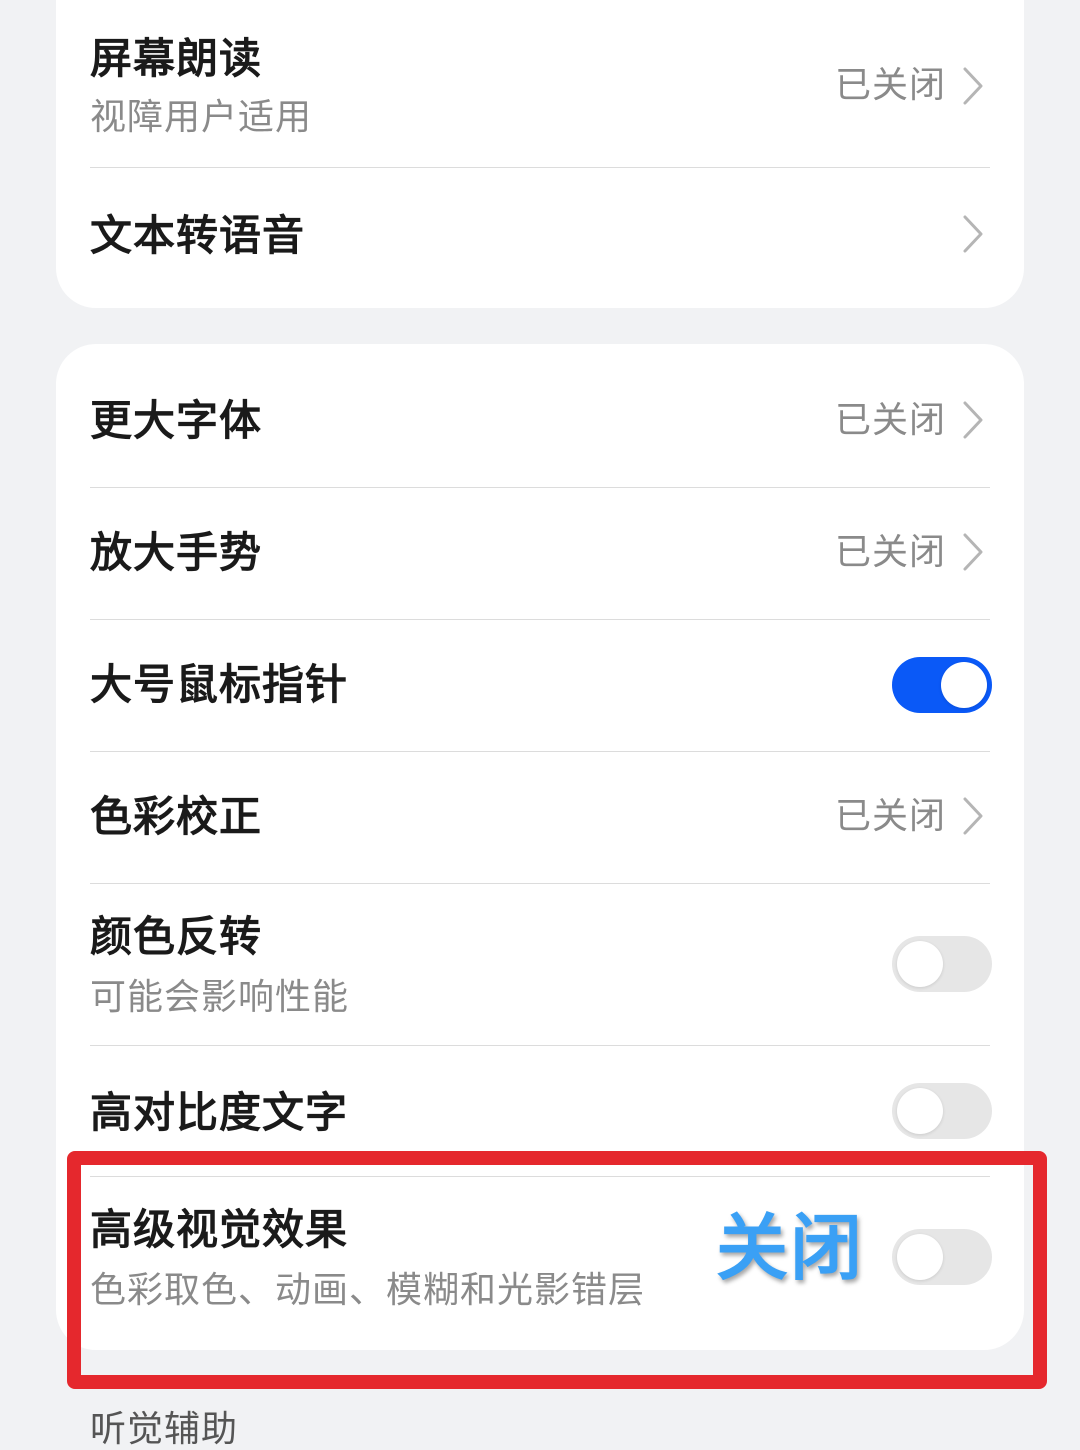 The height and width of the screenshot is (1450, 1080). I want to click on annotation-label: 关闭, so click(790, 1248).